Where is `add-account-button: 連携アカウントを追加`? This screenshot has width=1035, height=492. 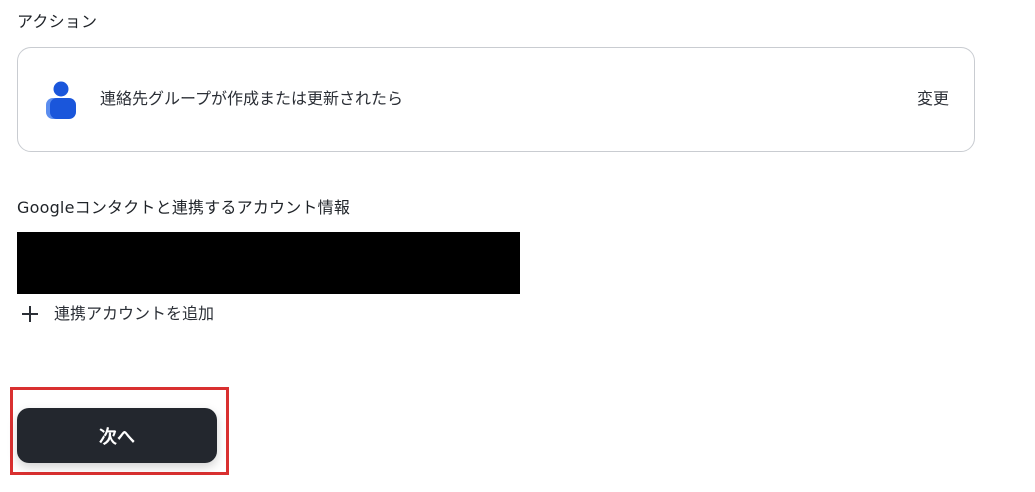
add-account-button: 連携アカウントを追加 is located at coordinates (117, 314).